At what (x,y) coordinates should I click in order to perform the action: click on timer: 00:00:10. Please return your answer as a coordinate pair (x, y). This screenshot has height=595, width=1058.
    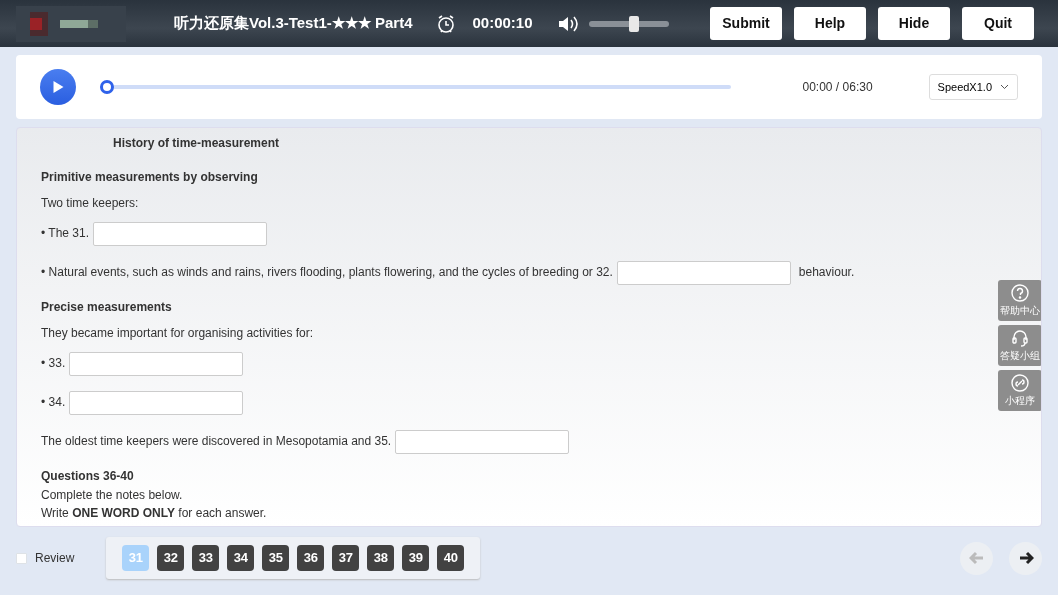
    Looking at the image, I should click on (502, 23).